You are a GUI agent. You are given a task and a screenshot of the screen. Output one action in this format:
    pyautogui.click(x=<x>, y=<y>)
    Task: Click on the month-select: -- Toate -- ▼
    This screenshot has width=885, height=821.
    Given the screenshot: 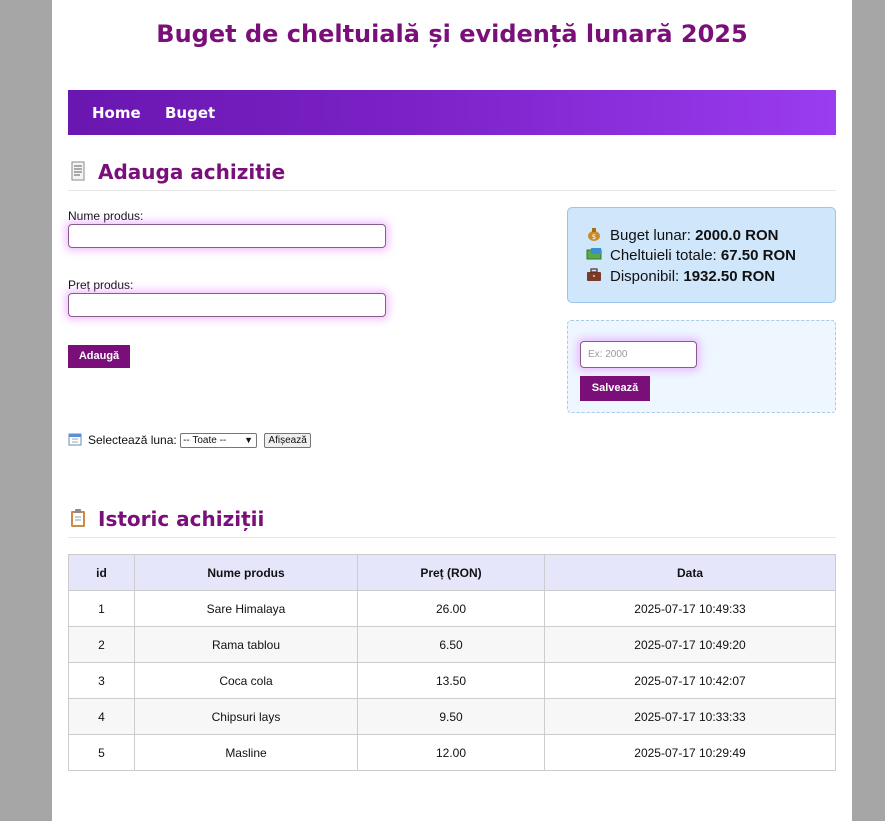 What is the action you would take?
    pyautogui.click(x=219, y=440)
    